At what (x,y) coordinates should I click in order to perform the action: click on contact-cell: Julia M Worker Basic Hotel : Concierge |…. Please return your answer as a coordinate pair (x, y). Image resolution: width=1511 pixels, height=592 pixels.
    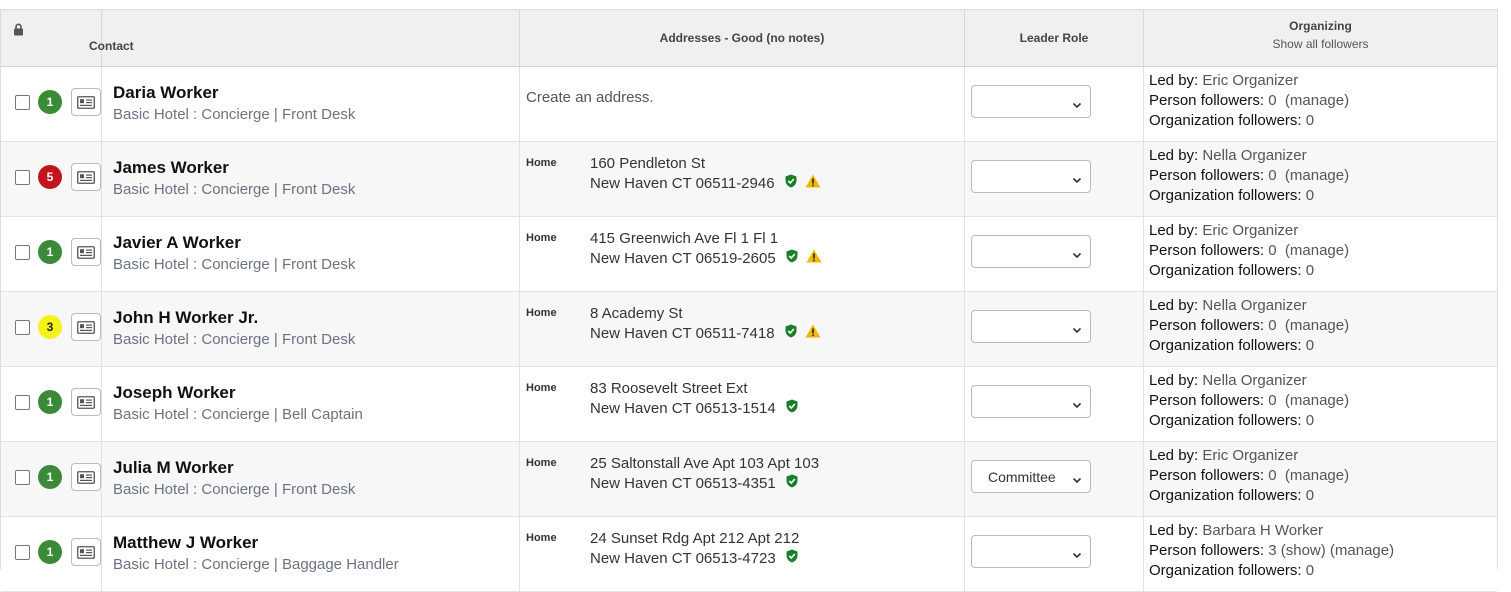
    Looking at the image, I should click on (310, 479).